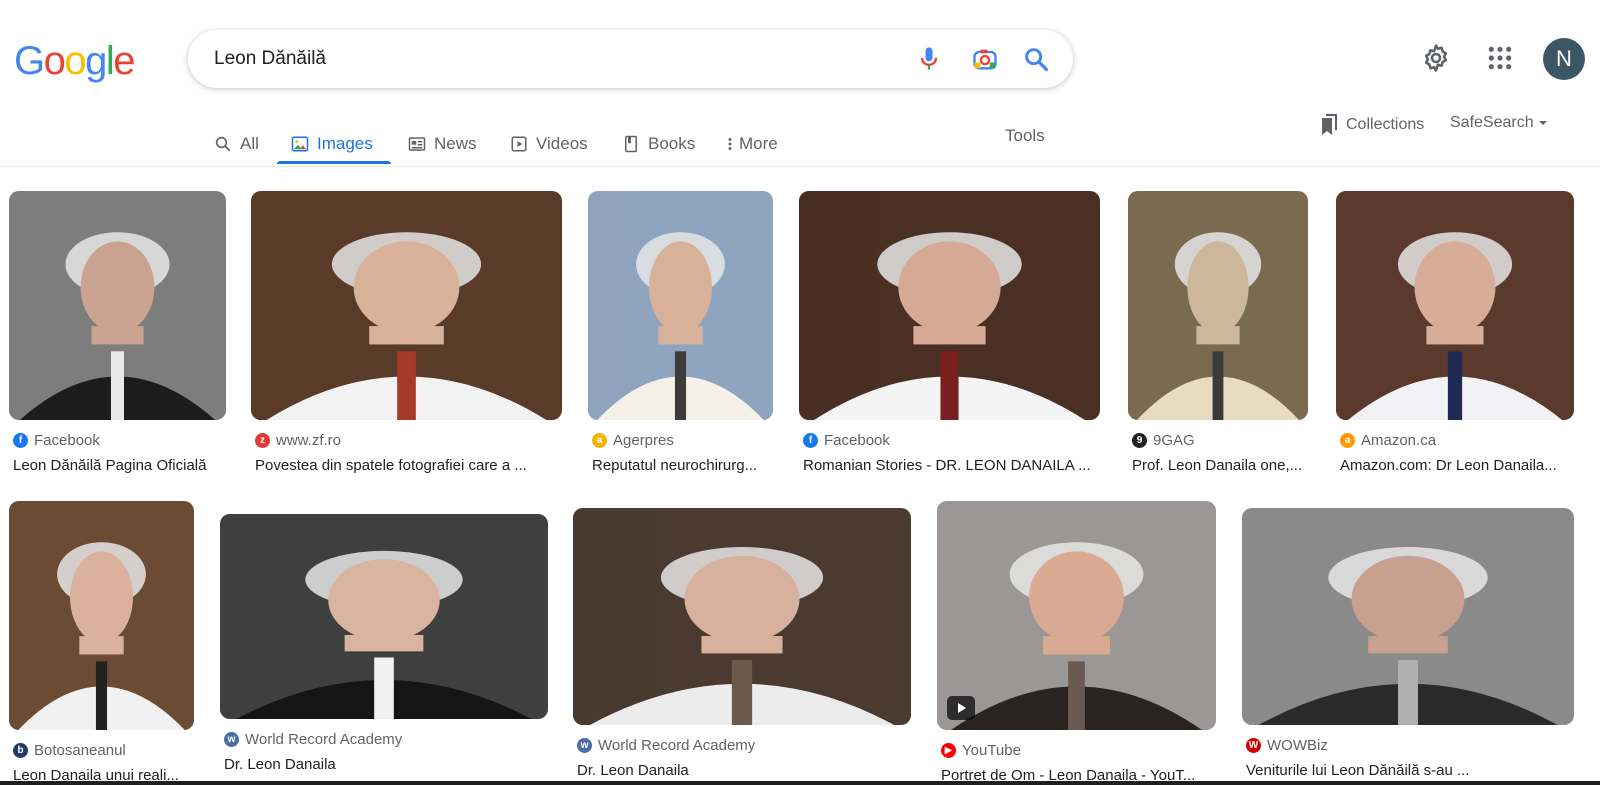  I want to click on tab-news: News, so click(442, 144).